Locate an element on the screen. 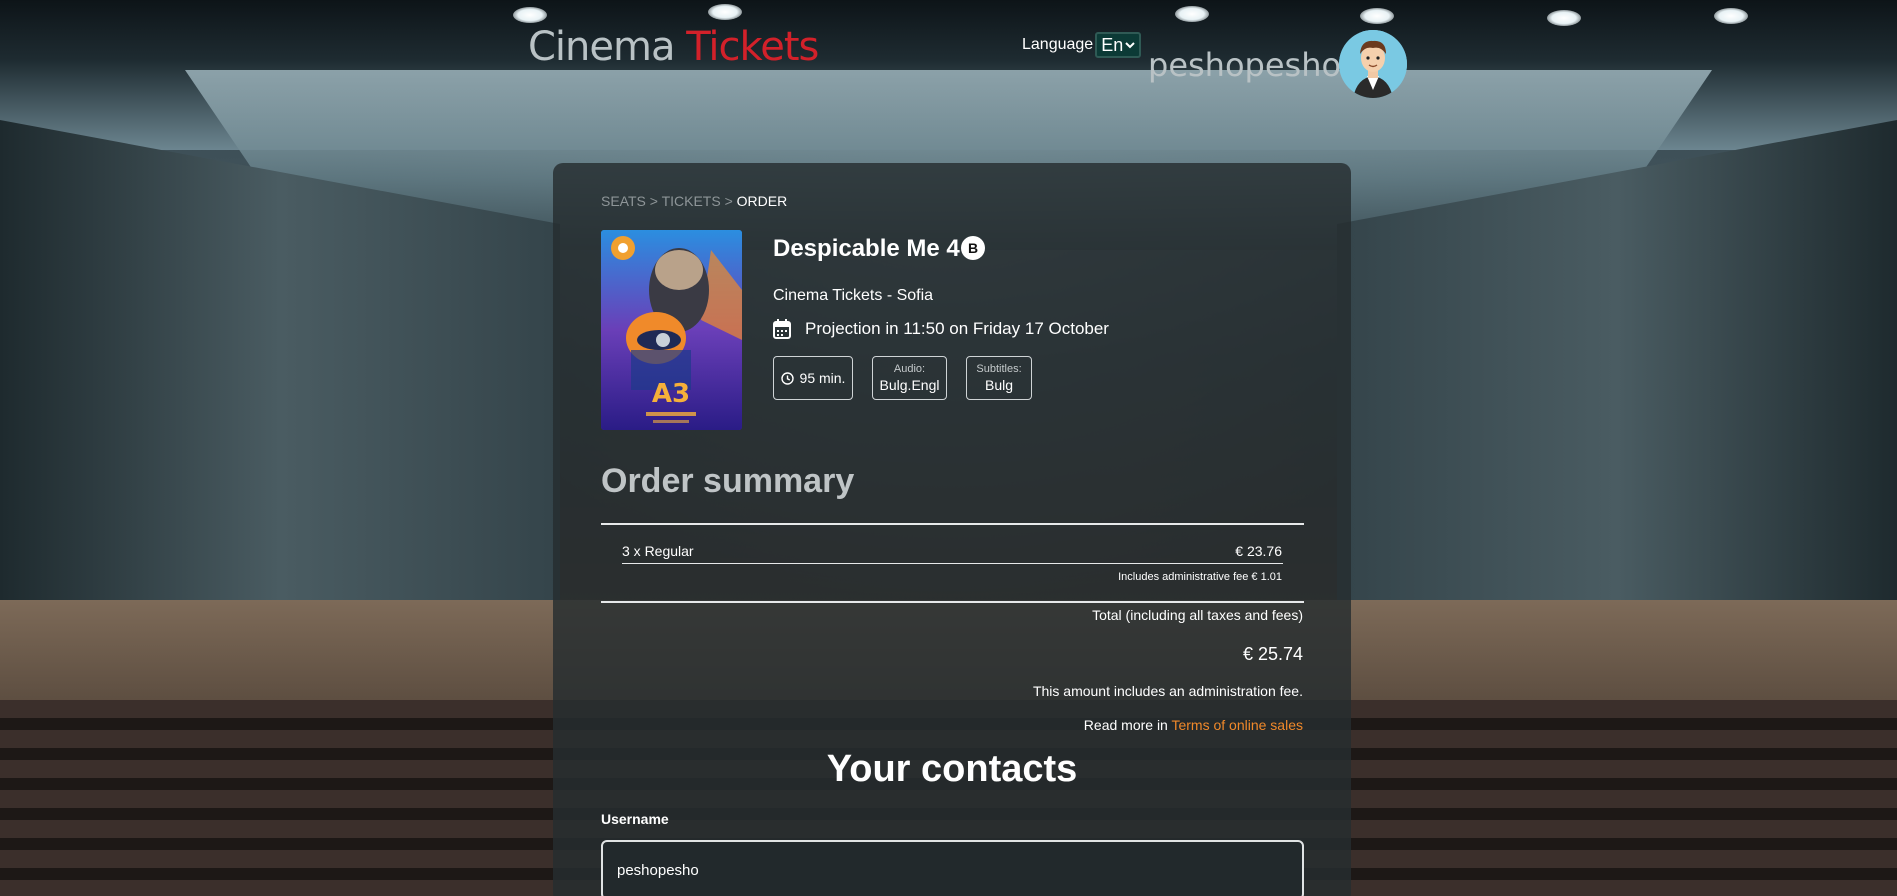 The height and width of the screenshot is (896, 1897). terms-link: Terms of online sales is located at coordinates (1237, 725).